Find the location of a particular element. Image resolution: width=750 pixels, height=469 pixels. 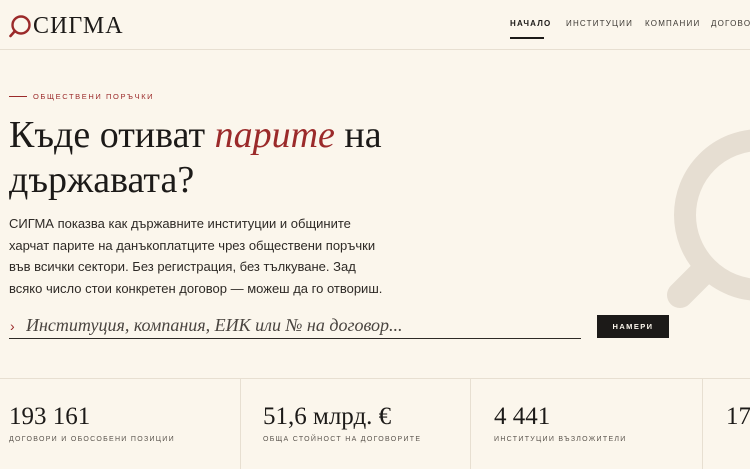

decorative-magnifier-icon is located at coordinates (708, 218).